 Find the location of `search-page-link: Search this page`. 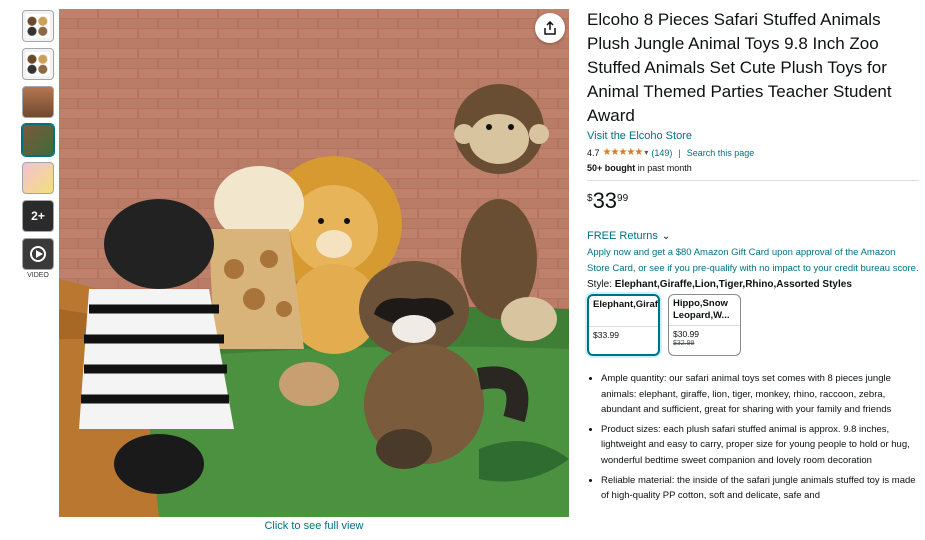

search-page-link: Search this page is located at coordinates (721, 153).